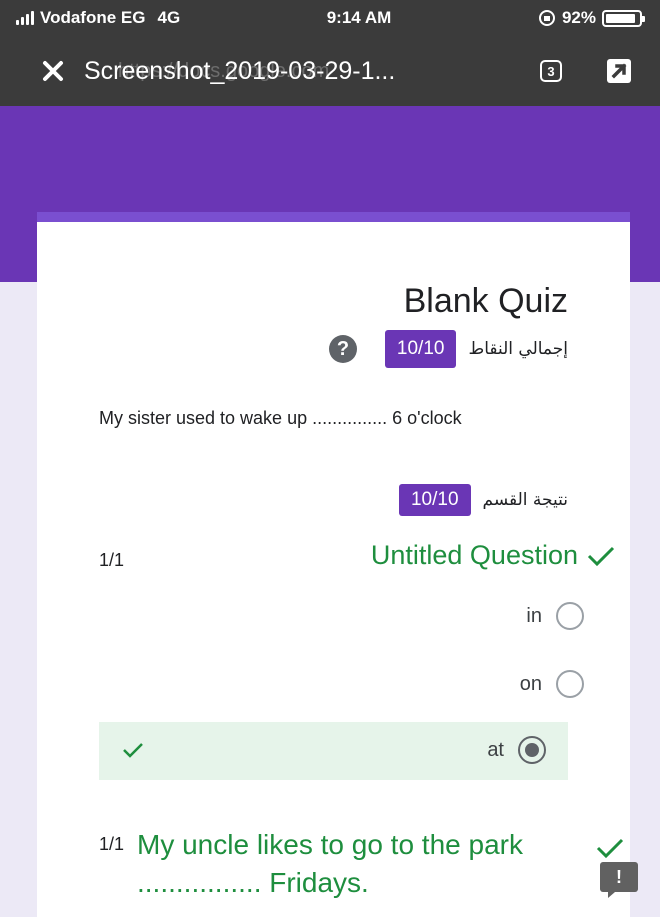  What do you see at coordinates (552, 684) in the screenshot?
I see `option-on: on` at bounding box center [552, 684].